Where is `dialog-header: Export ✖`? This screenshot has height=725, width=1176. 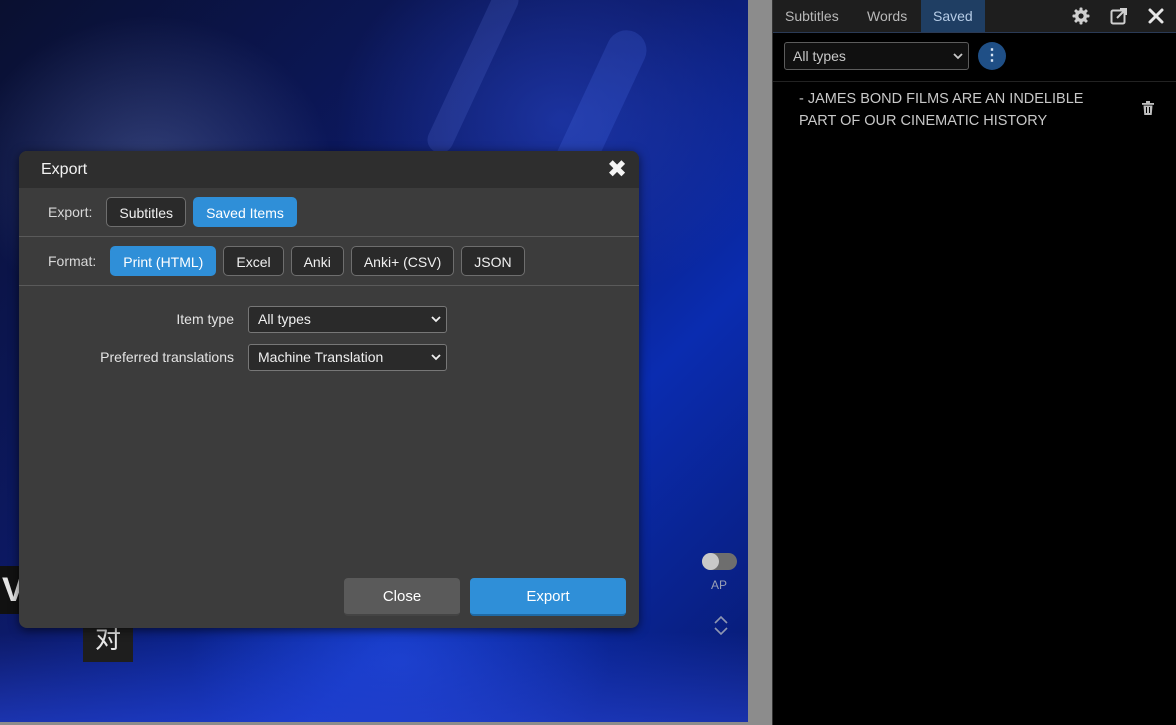
dialog-header: Export ✖ is located at coordinates (329, 169).